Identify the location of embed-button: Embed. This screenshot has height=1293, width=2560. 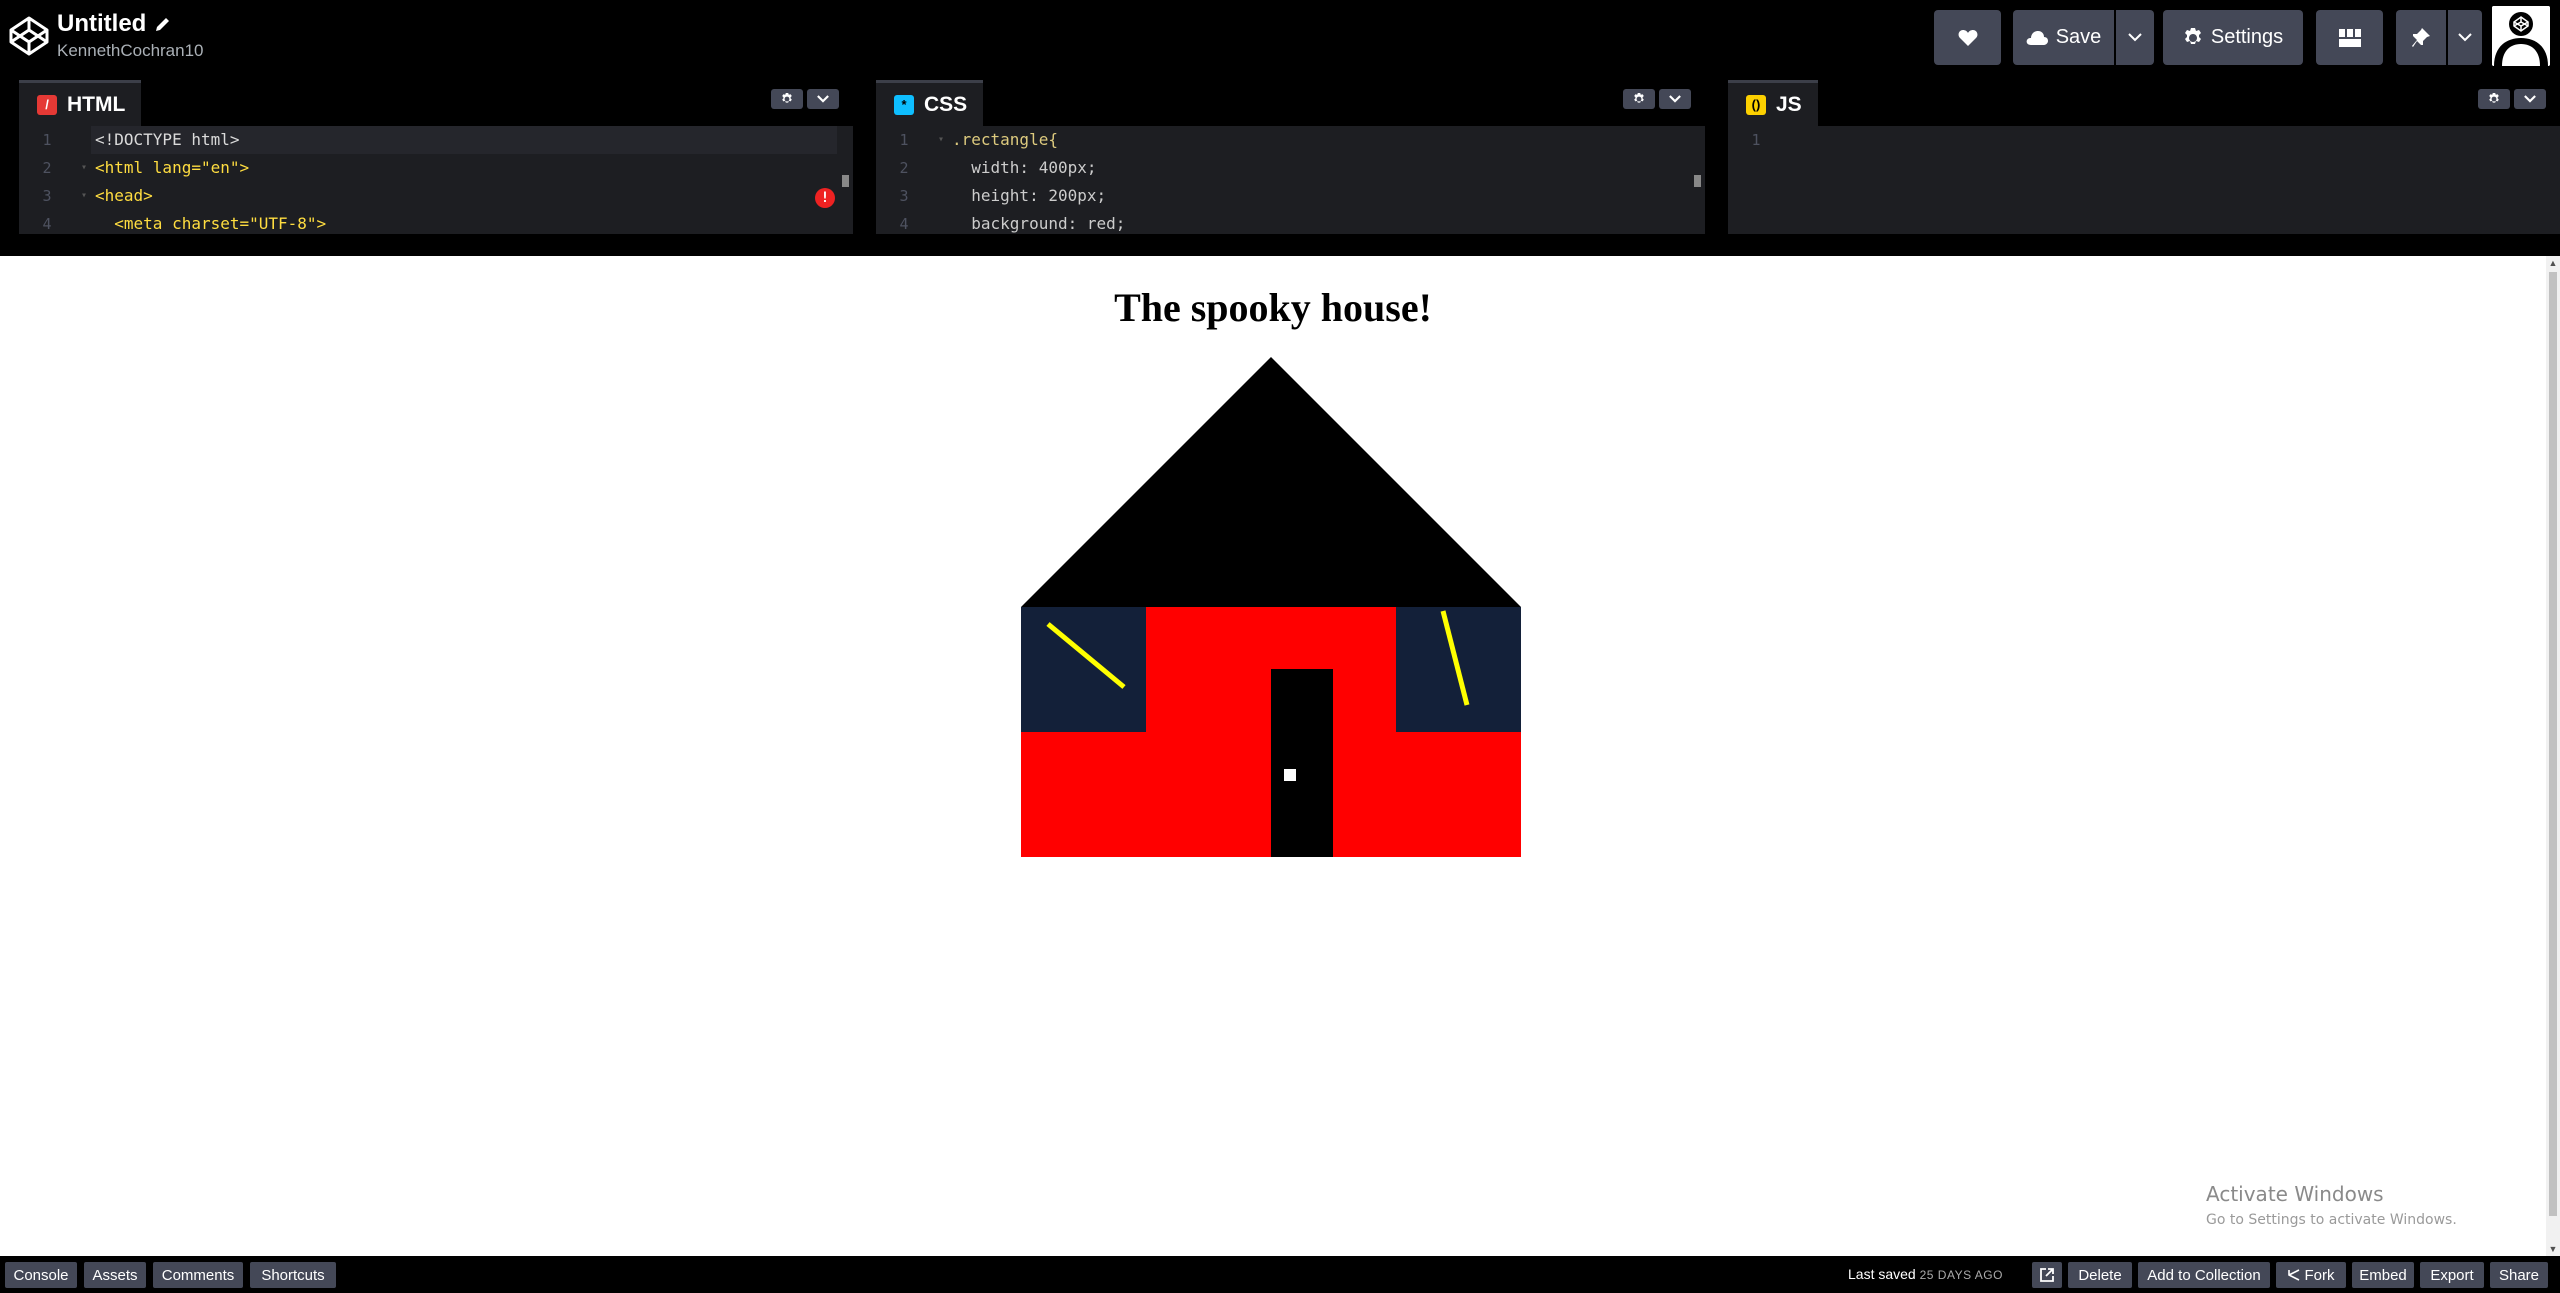
(2383, 1275).